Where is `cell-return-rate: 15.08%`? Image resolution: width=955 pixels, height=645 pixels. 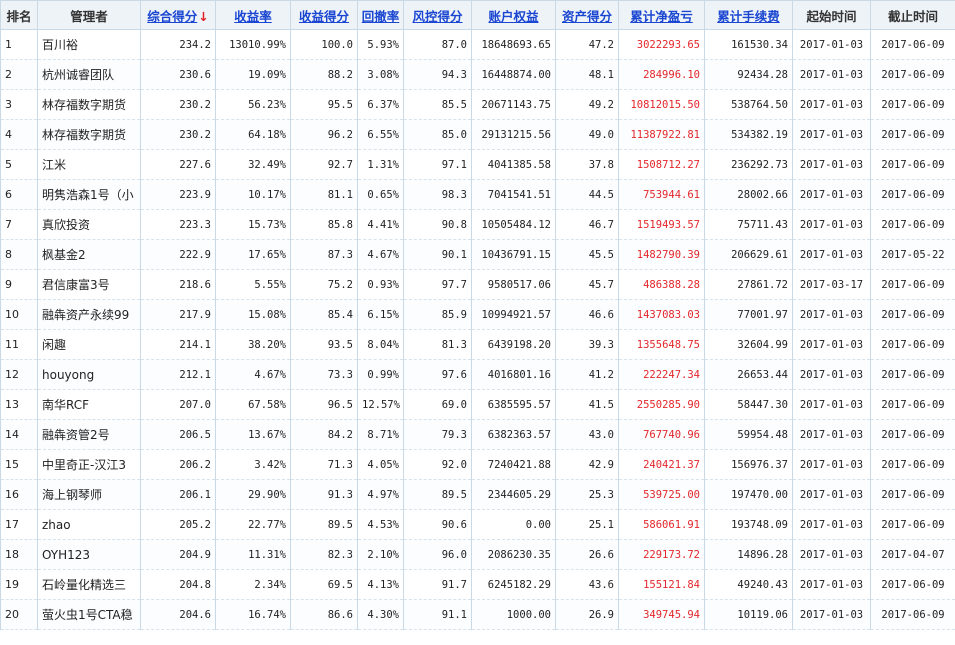 cell-return-rate: 15.08% is located at coordinates (253, 314).